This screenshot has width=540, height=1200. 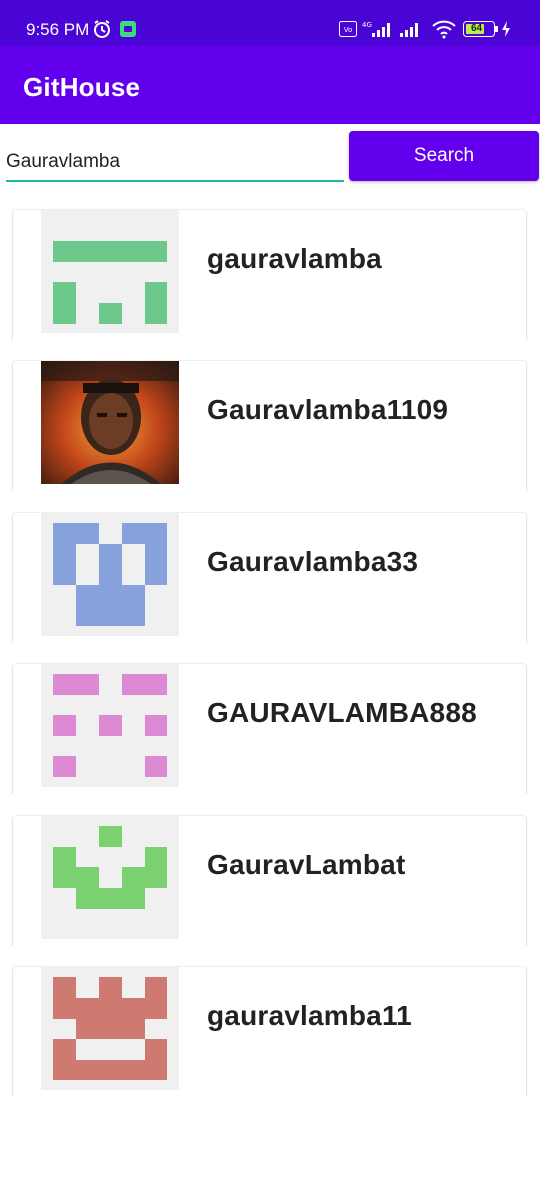 I want to click on signal-bars-icon, so click(x=409, y=30).